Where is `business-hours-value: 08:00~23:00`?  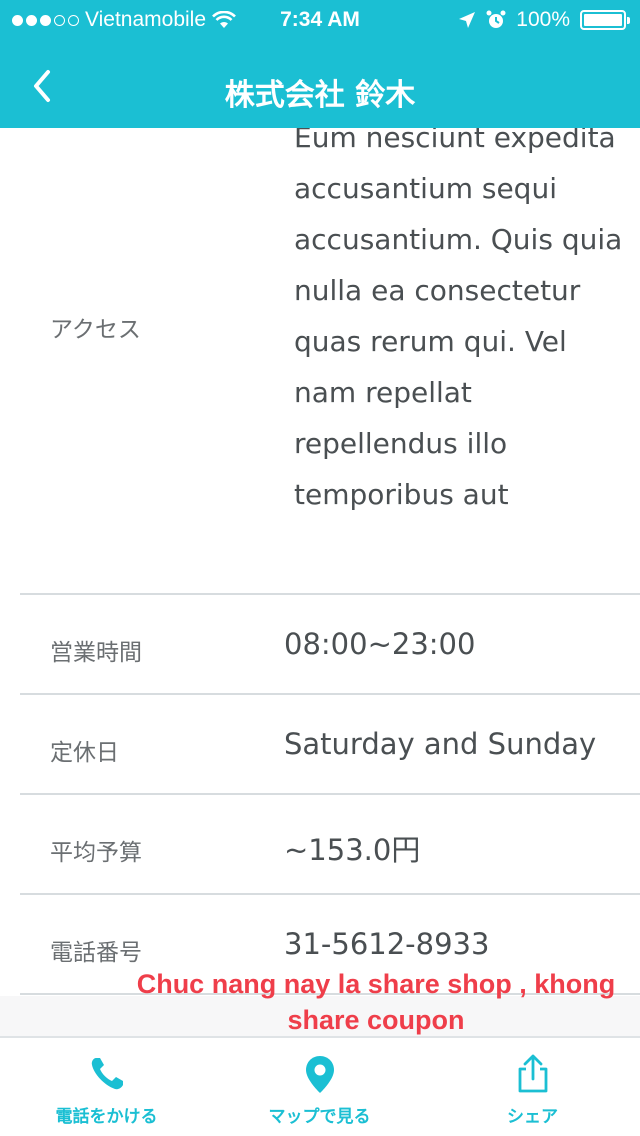
business-hours-value: 08:00~23:00 is located at coordinates (380, 644).